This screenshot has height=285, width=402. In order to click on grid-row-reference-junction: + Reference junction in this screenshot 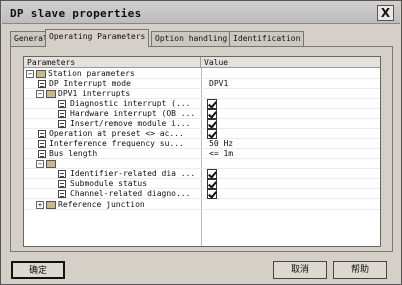, I will do `click(202, 205)`.